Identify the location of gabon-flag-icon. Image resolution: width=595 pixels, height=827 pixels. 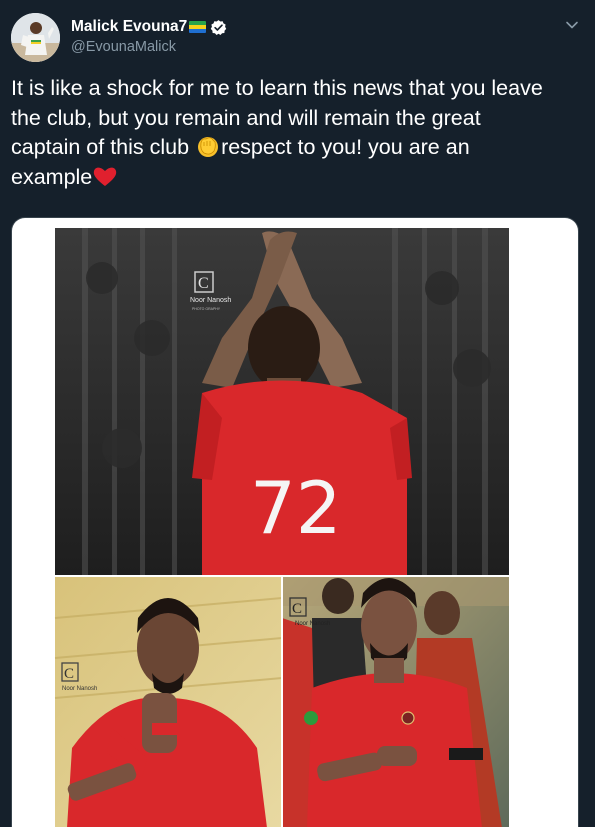
(198, 27).